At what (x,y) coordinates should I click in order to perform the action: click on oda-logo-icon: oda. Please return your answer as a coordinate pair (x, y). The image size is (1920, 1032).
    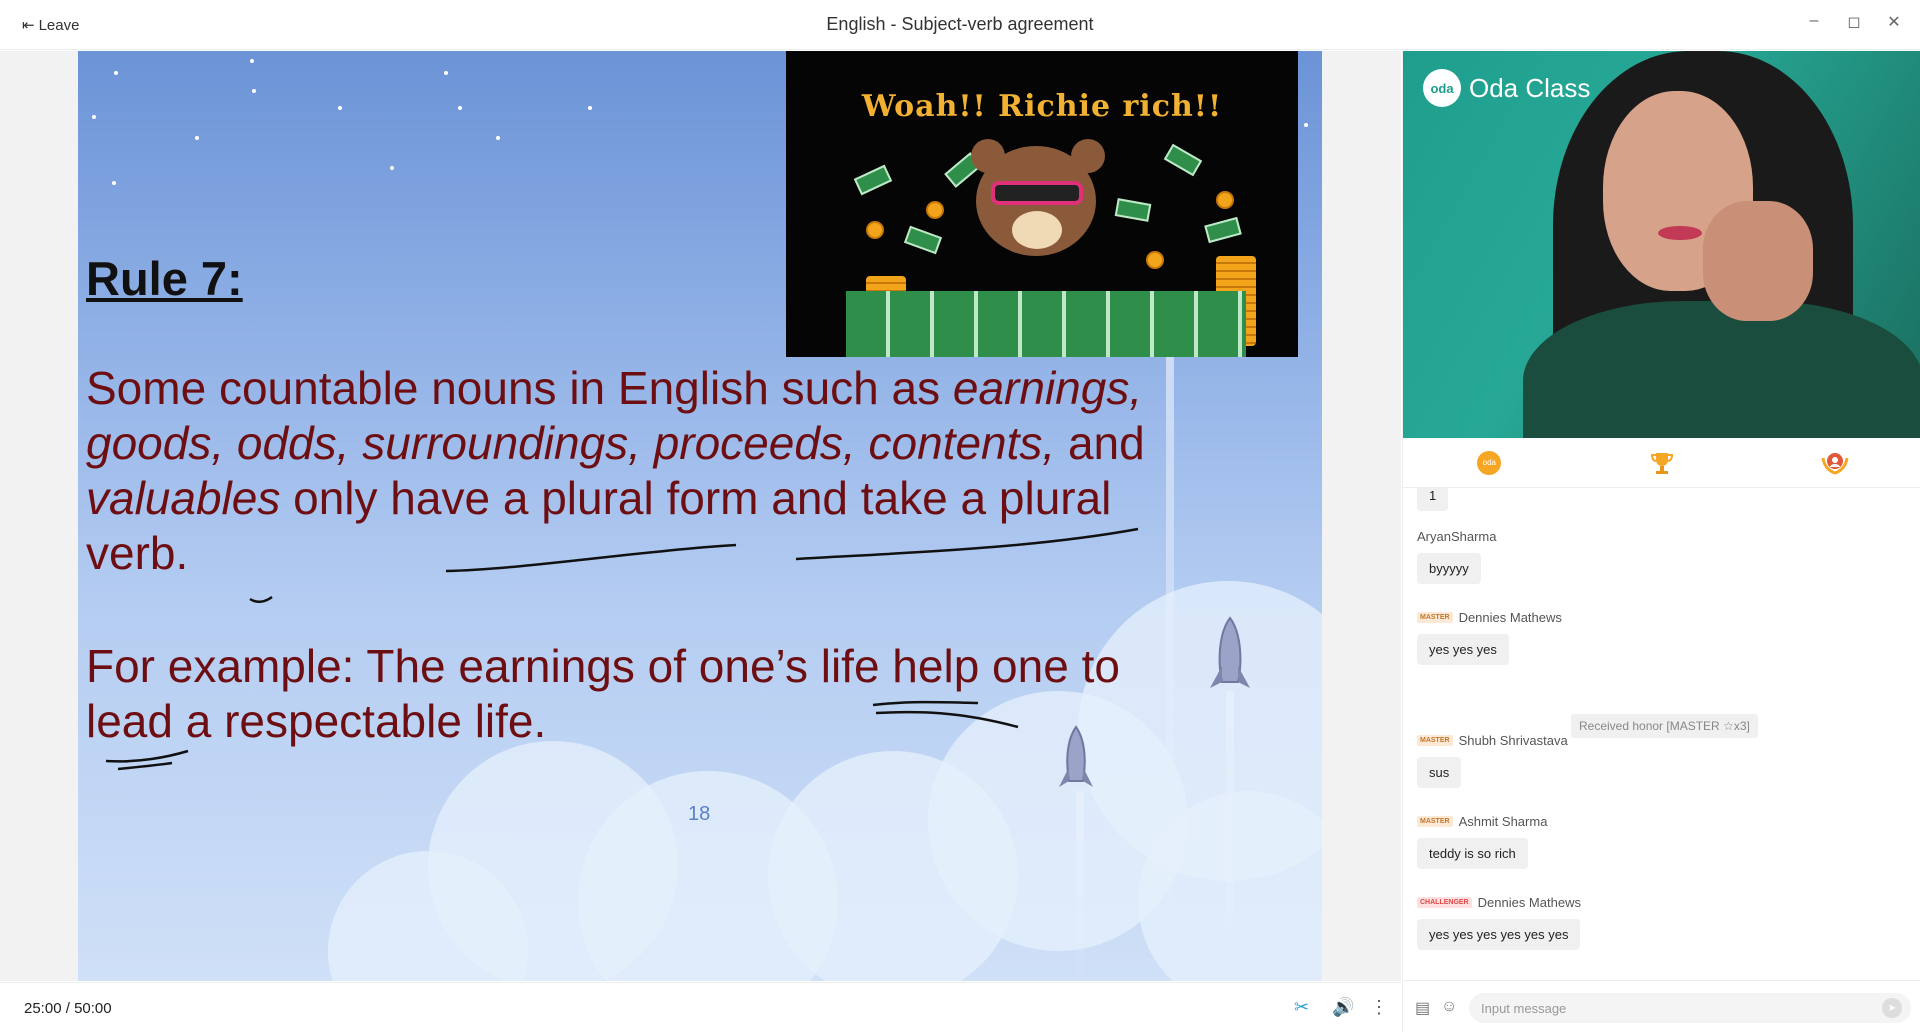
    Looking at the image, I should click on (1442, 88).